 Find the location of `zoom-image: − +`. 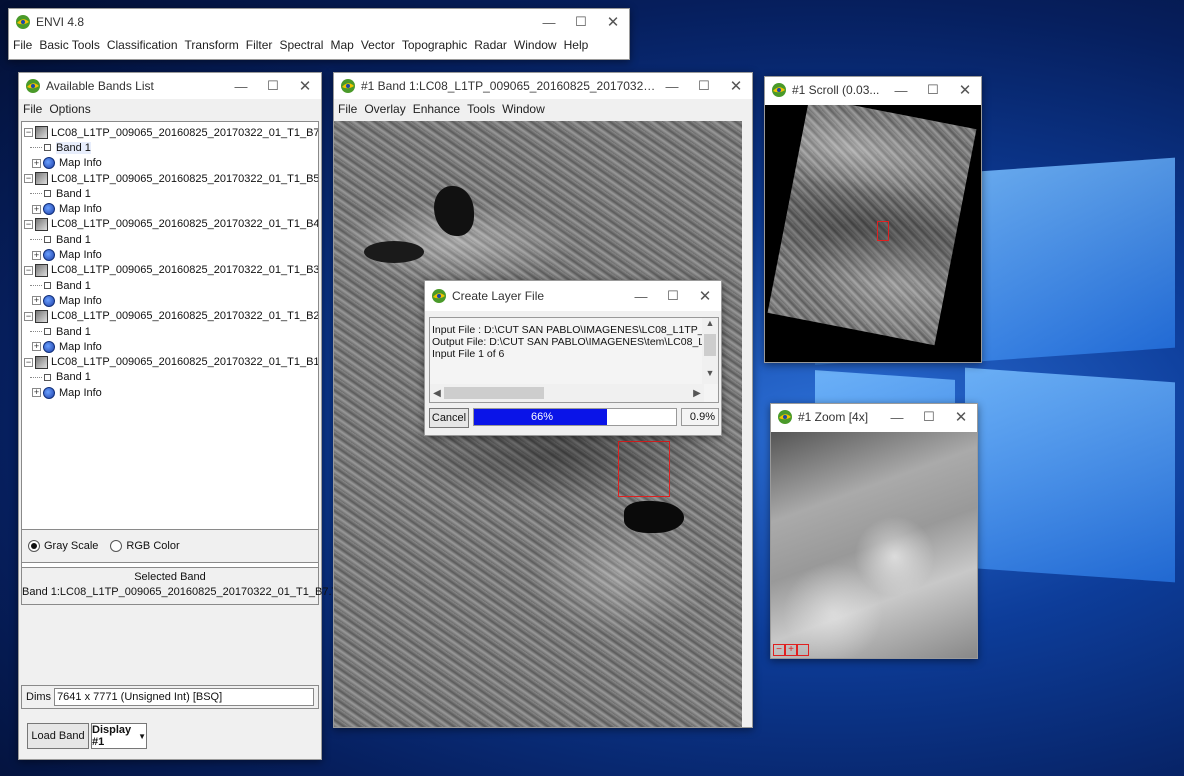

zoom-image: − + is located at coordinates (874, 545).